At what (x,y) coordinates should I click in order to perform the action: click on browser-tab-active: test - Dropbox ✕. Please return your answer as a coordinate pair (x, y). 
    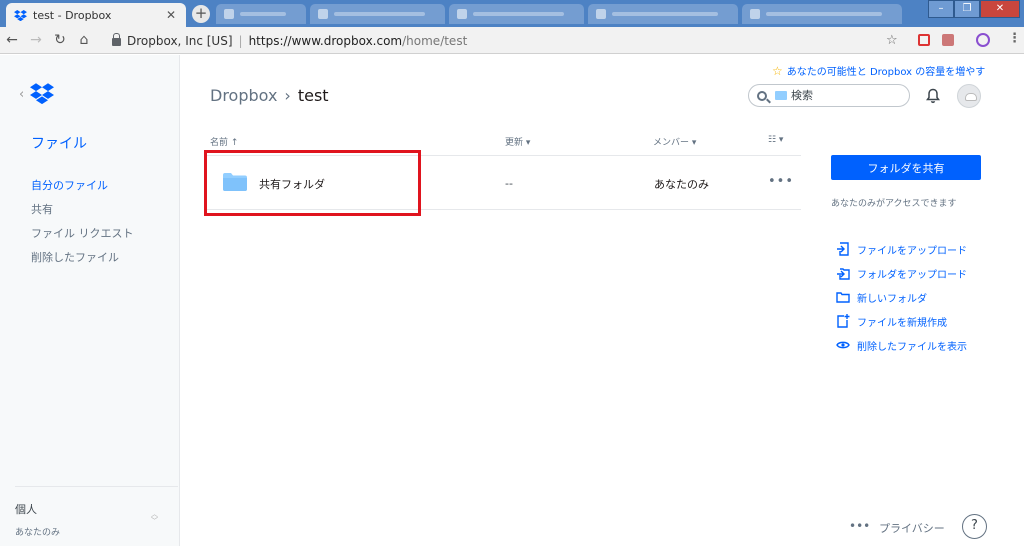
    Looking at the image, I should click on (96, 15).